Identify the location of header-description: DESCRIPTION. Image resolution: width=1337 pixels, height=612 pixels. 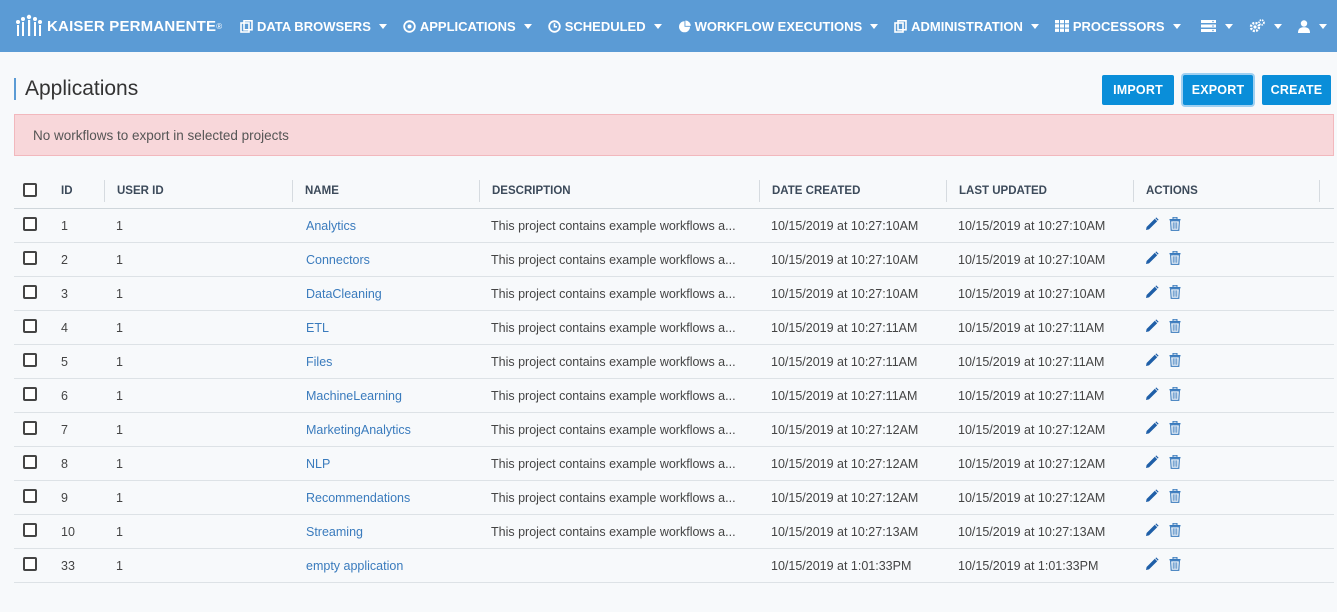
(619, 191).